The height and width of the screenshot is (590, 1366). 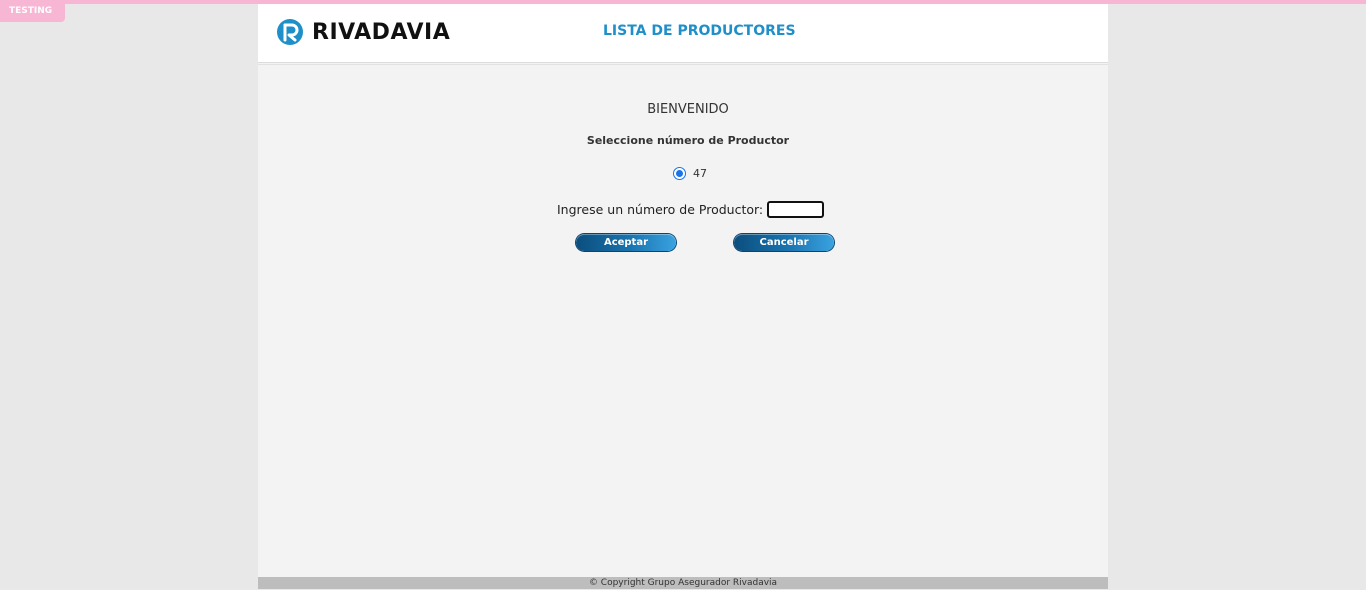 What do you see at coordinates (700, 173) in the screenshot?
I see `productor-radio-label: 47` at bounding box center [700, 173].